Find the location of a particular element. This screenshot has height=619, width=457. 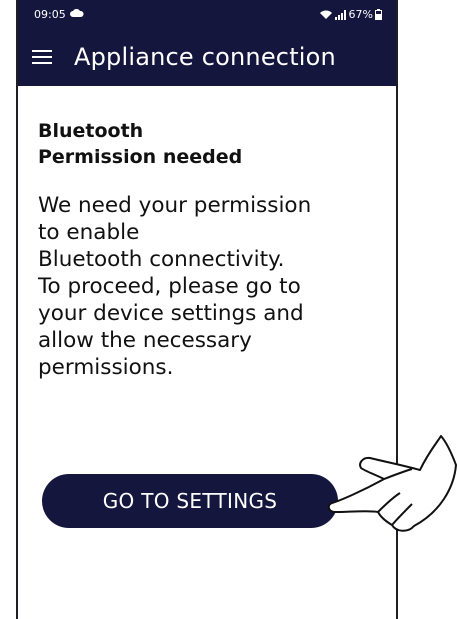

pointing-hand-icon is located at coordinates (392, 483).